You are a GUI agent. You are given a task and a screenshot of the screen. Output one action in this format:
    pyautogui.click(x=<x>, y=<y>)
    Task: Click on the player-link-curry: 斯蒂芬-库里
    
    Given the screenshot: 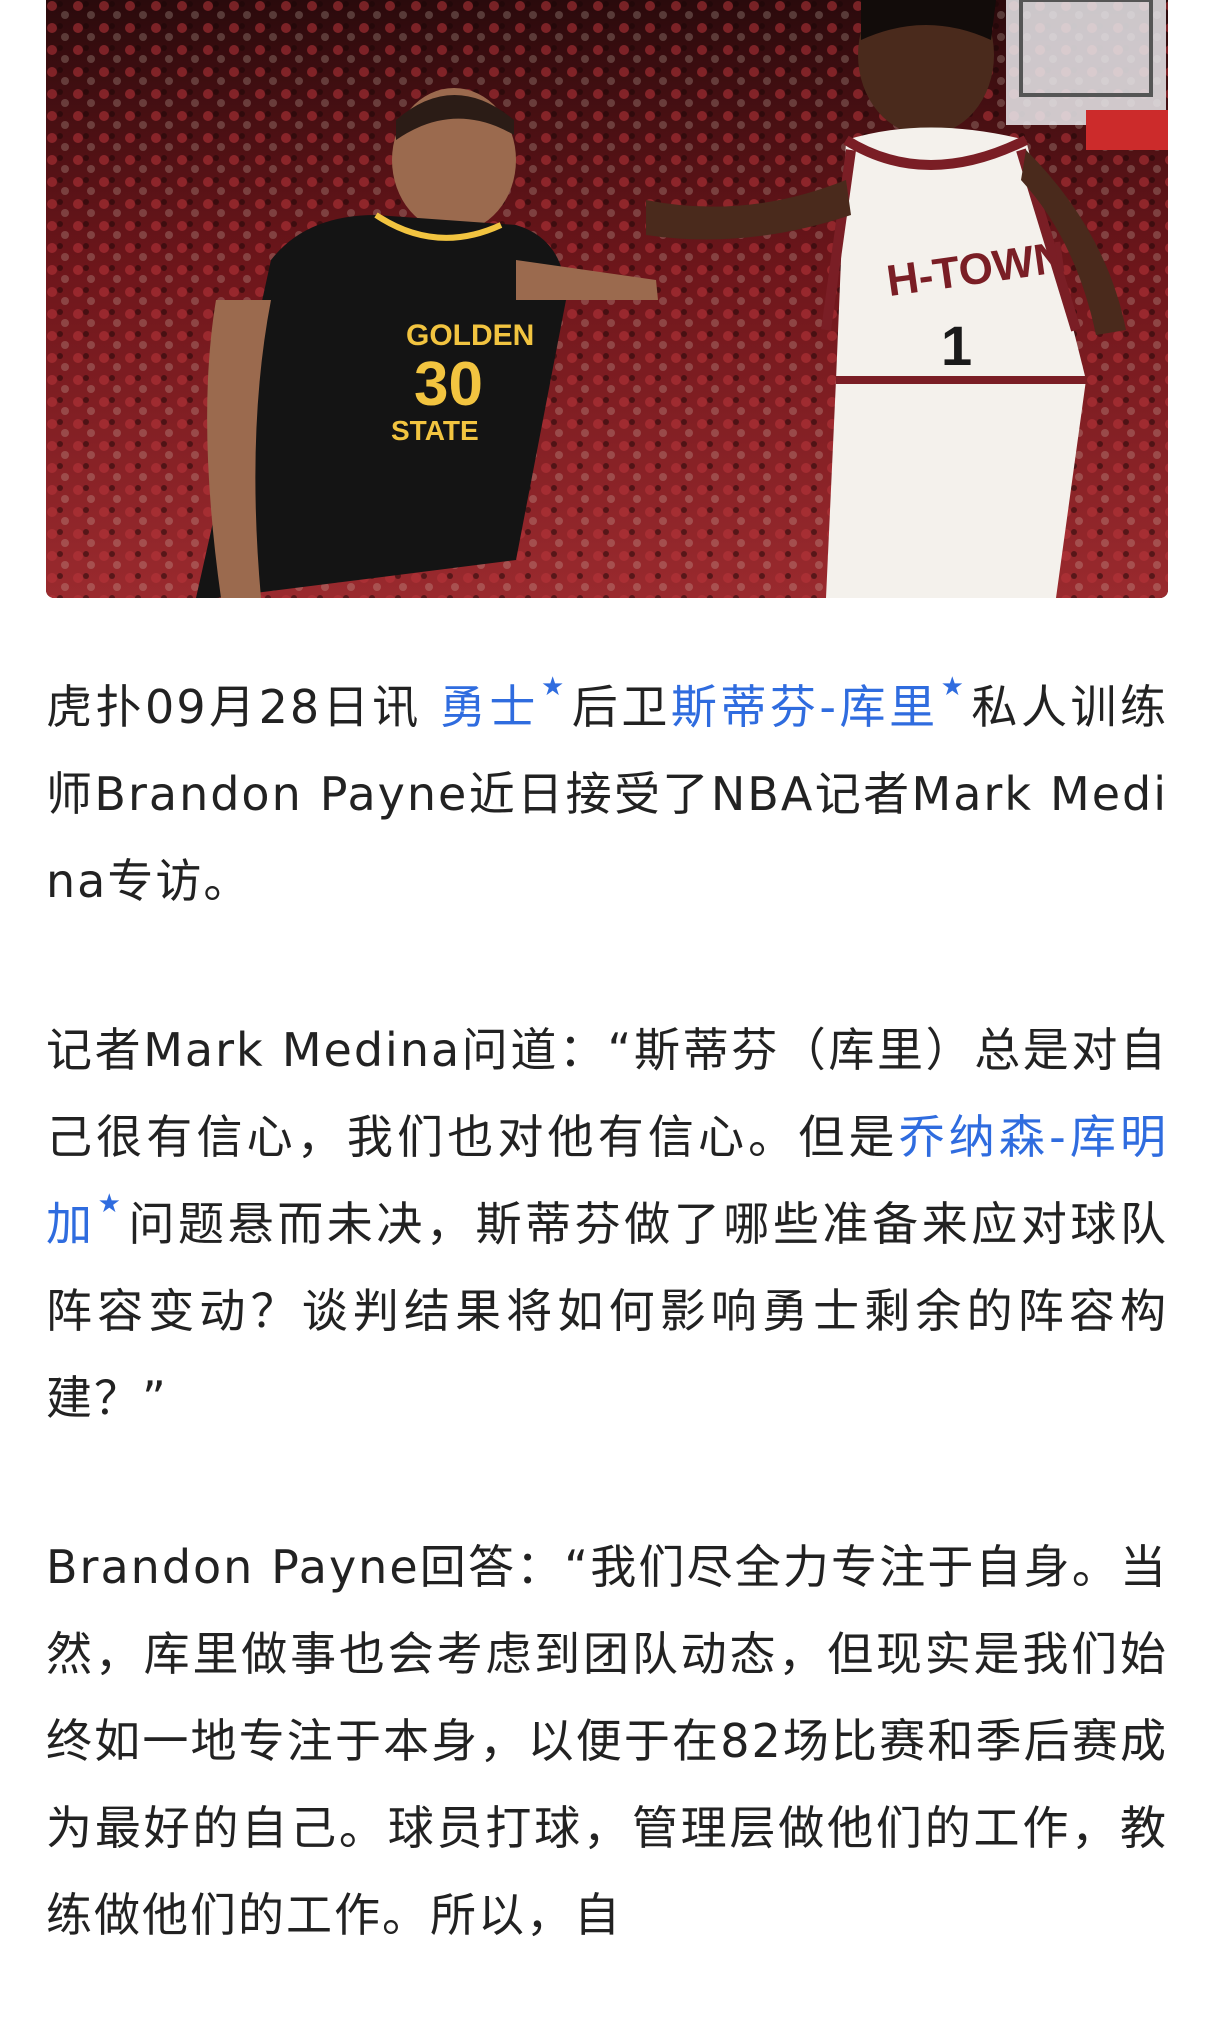 What is the action you would take?
    pyautogui.click(x=805, y=707)
    